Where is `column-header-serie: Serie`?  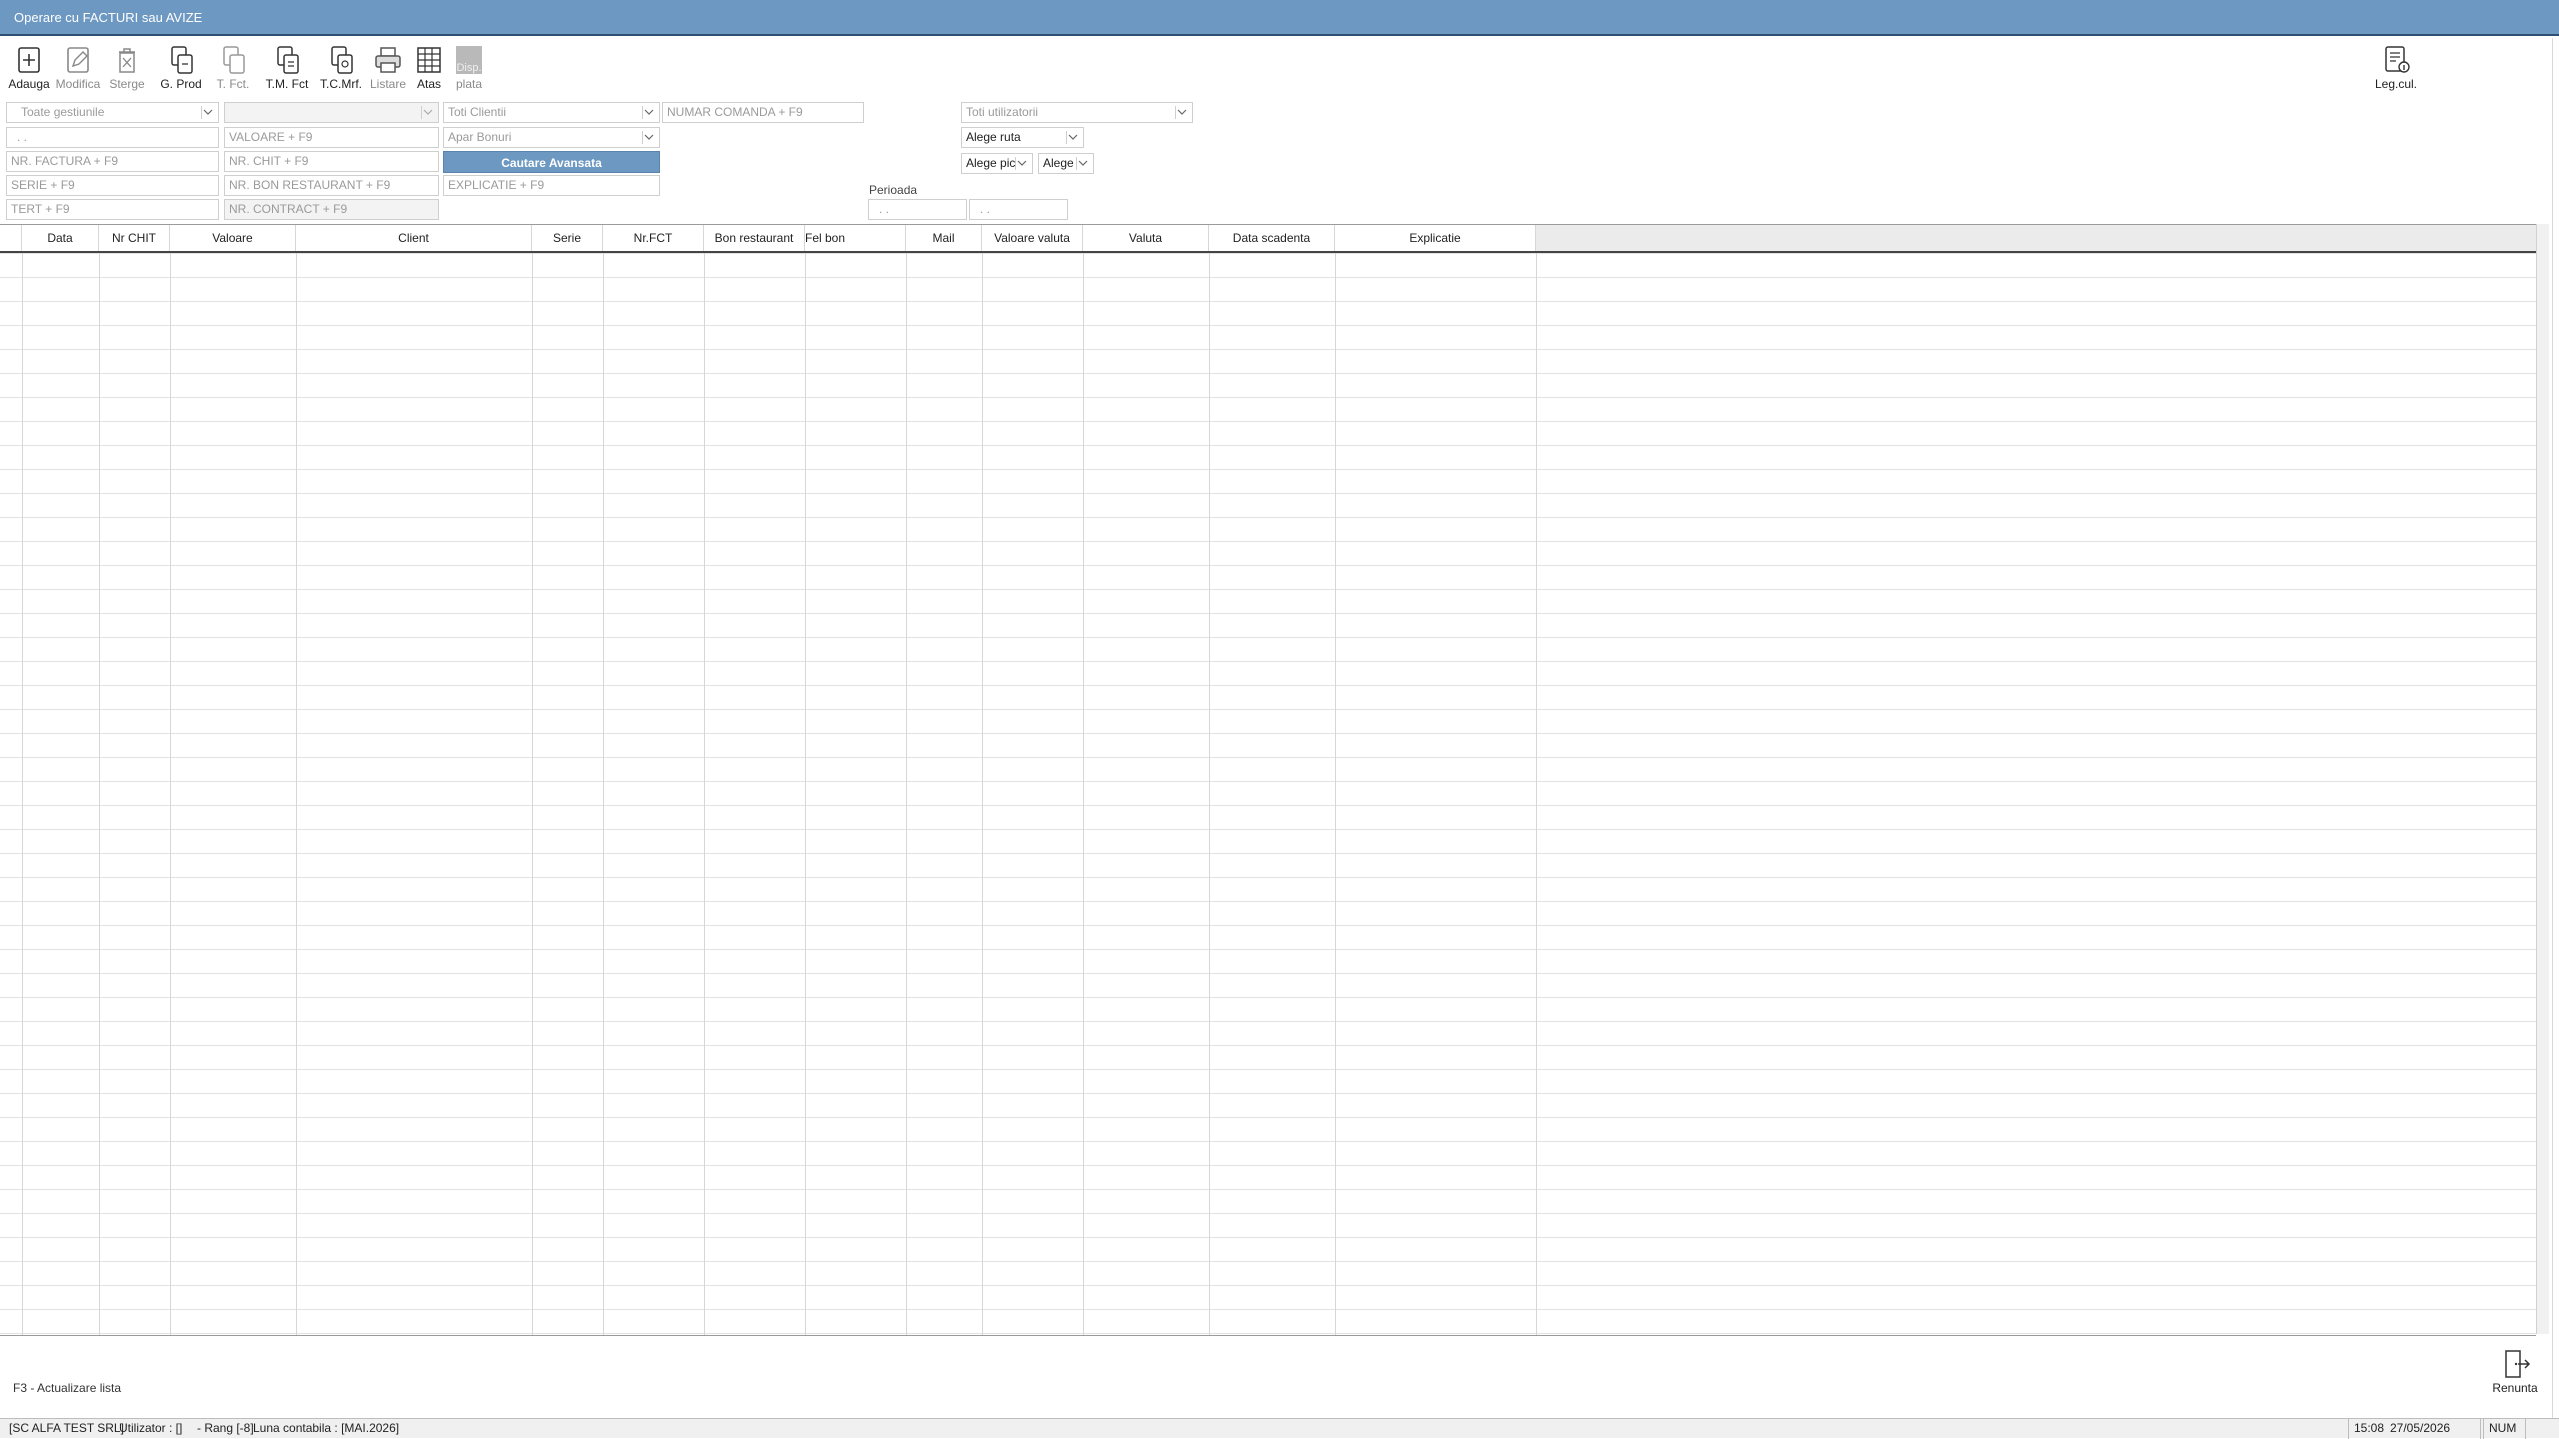 column-header-serie: Serie is located at coordinates (567, 238).